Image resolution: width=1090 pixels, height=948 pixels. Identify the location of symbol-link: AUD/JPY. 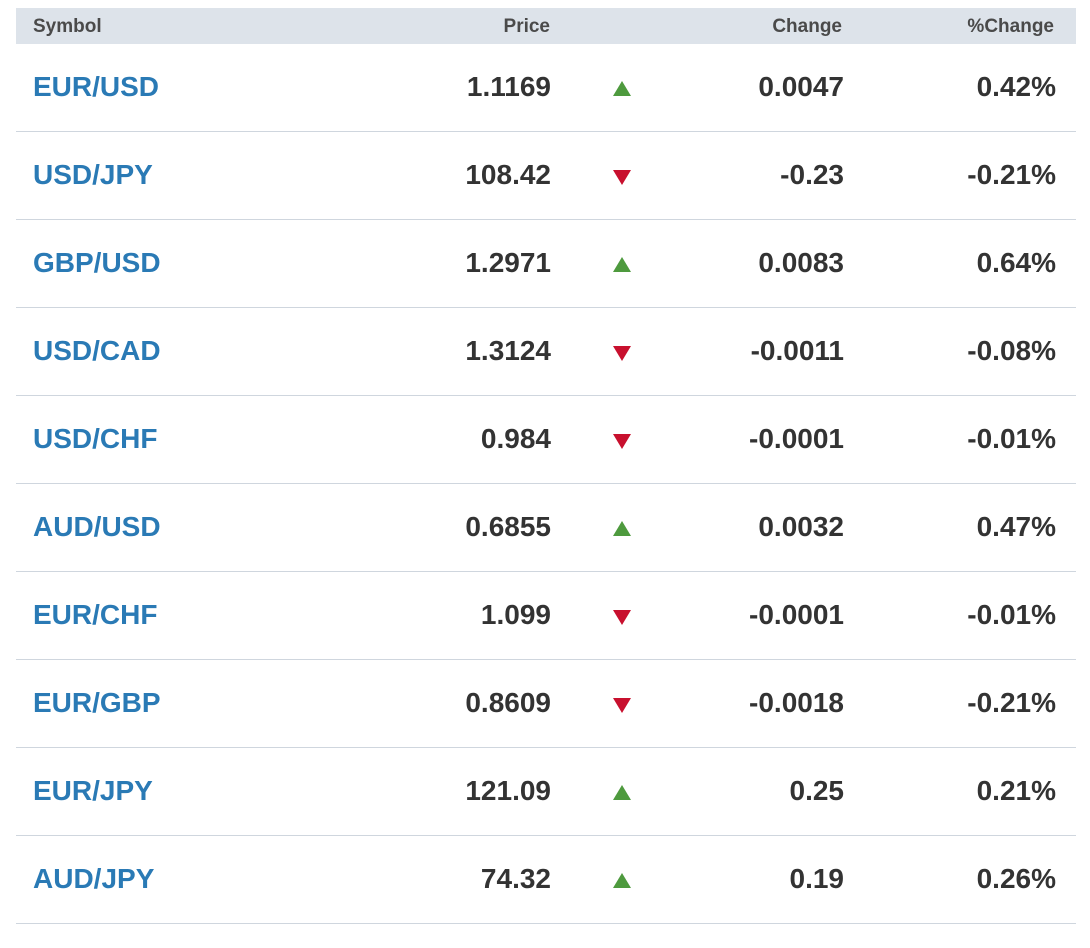
(93, 879).